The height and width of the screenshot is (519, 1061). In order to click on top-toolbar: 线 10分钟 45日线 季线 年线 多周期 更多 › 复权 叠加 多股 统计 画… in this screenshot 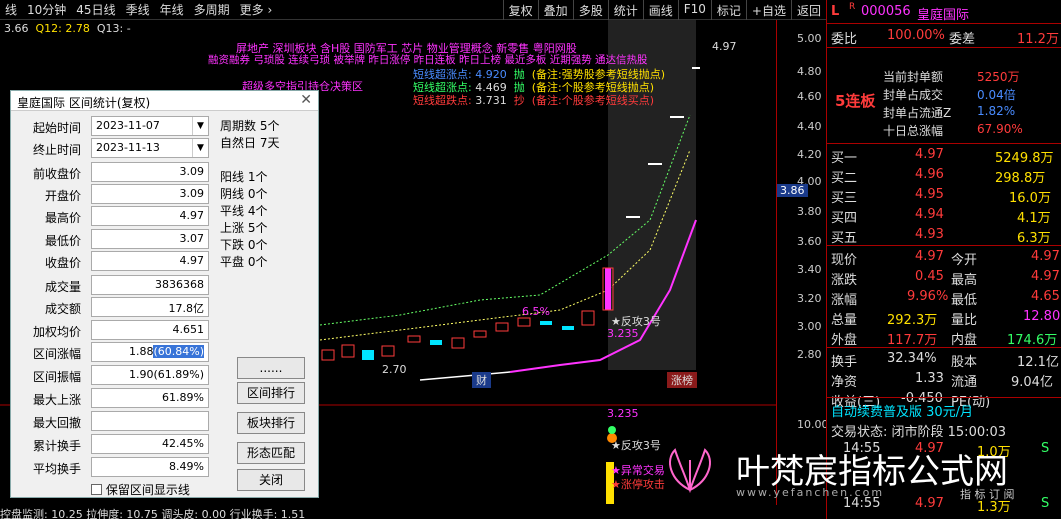, I will do `click(413, 10)`.